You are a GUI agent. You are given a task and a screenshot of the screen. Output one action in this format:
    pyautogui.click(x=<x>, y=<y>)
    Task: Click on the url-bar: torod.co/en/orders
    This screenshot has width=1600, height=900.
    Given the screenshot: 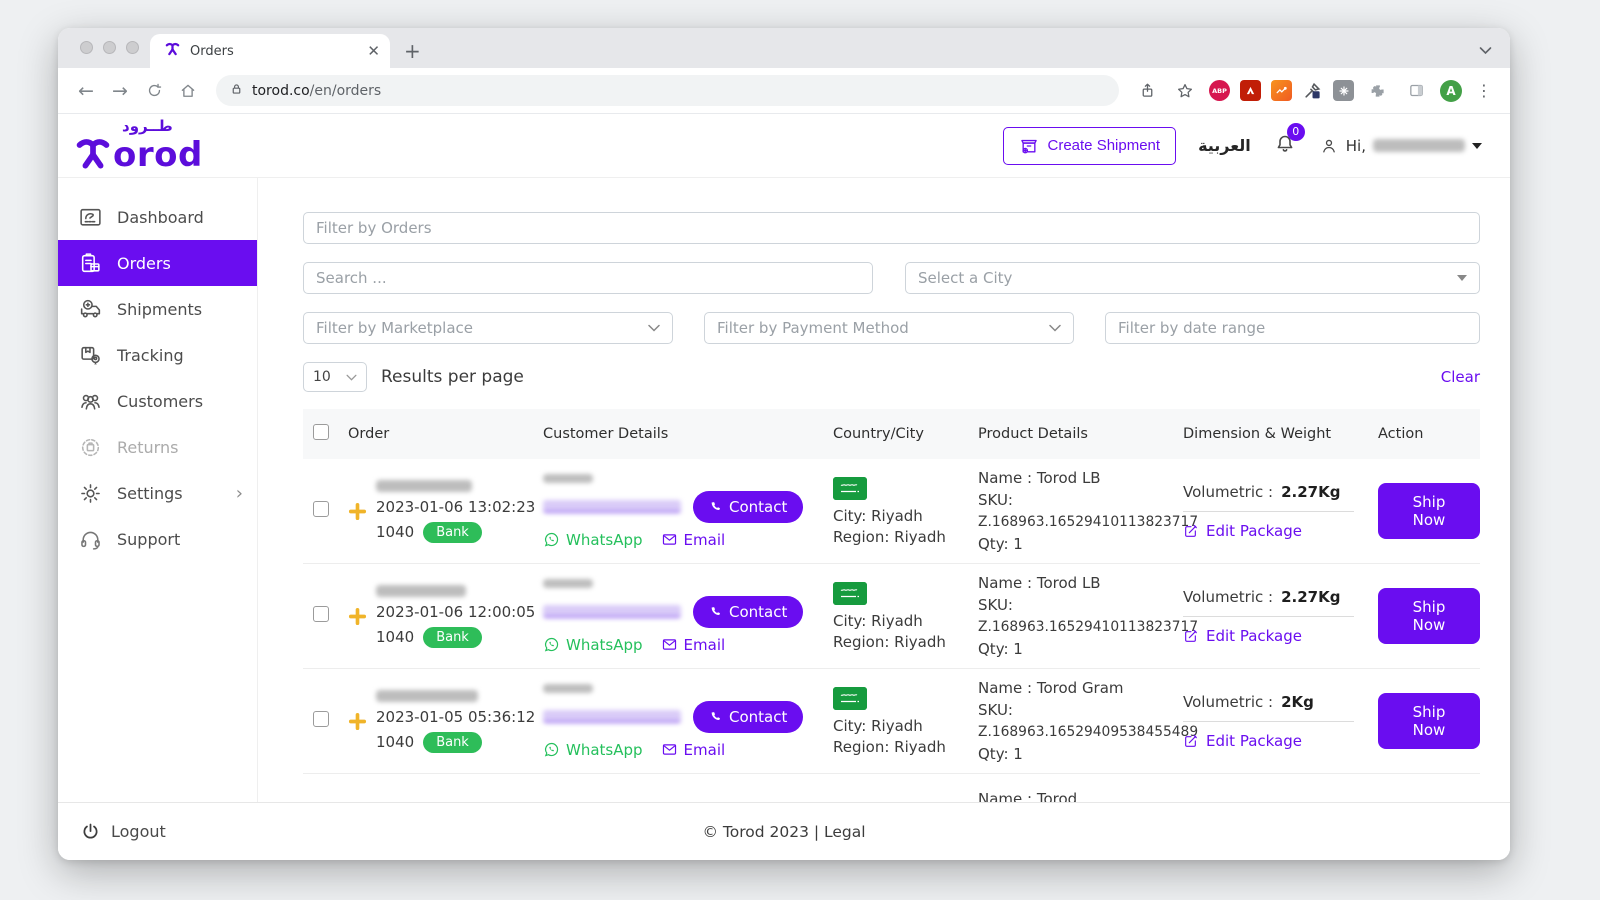 What is the action you would take?
    pyautogui.click(x=667, y=90)
    